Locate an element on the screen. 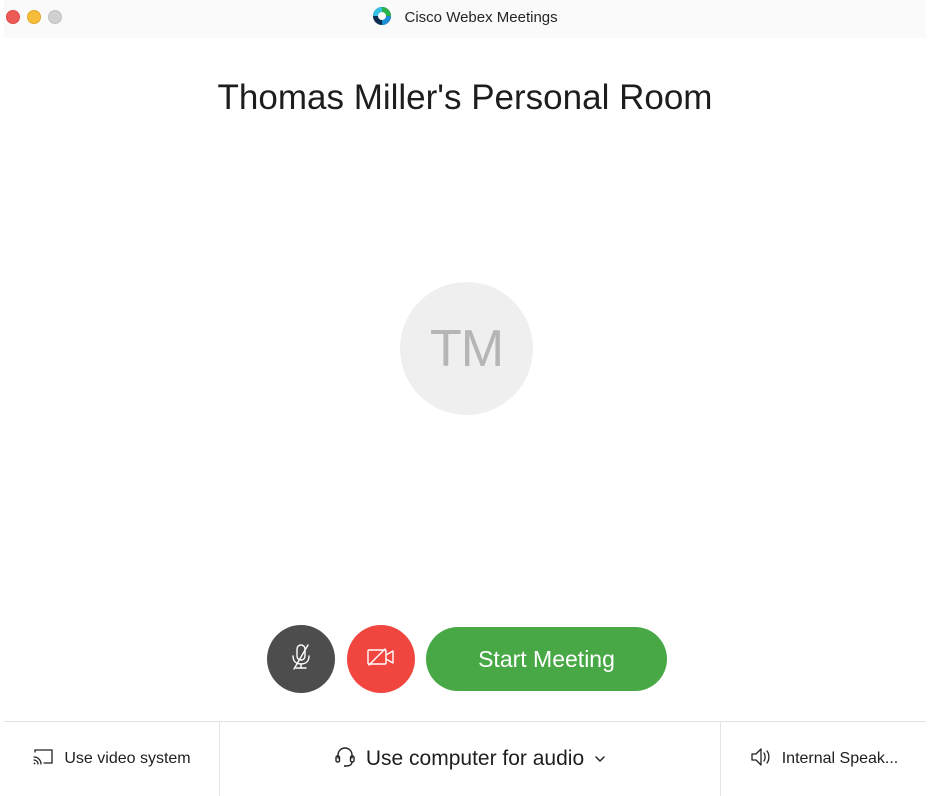 The height and width of the screenshot is (796, 930). video-off-icon is located at coordinates (381, 659).